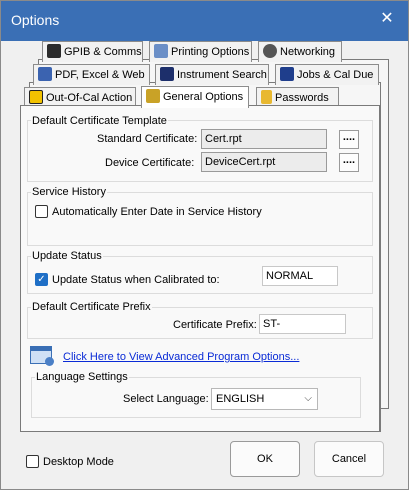 Image resolution: width=409 pixels, height=490 pixels. What do you see at coordinates (300, 276) in the screenshot?
I see `update-status-field: NORMAL` at bounding box center [300, 276].